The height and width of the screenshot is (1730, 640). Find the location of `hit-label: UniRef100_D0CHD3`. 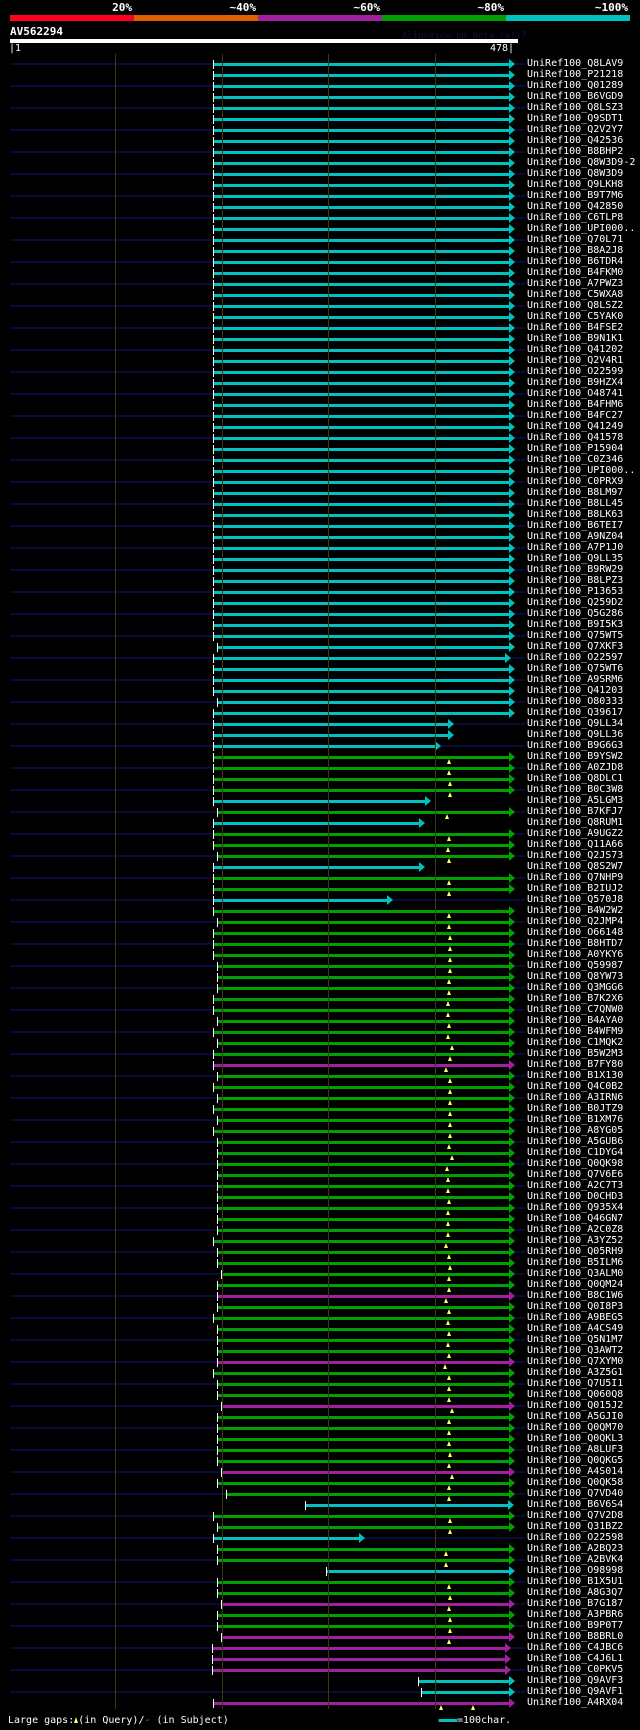

hit-label: UniRef100_D0CHD3 is located at coordinates (575, 1196).